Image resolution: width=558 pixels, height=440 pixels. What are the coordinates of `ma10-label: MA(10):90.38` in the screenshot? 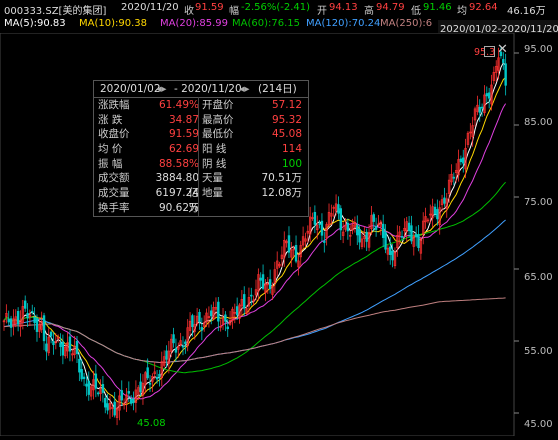 It's located at (113, 23).